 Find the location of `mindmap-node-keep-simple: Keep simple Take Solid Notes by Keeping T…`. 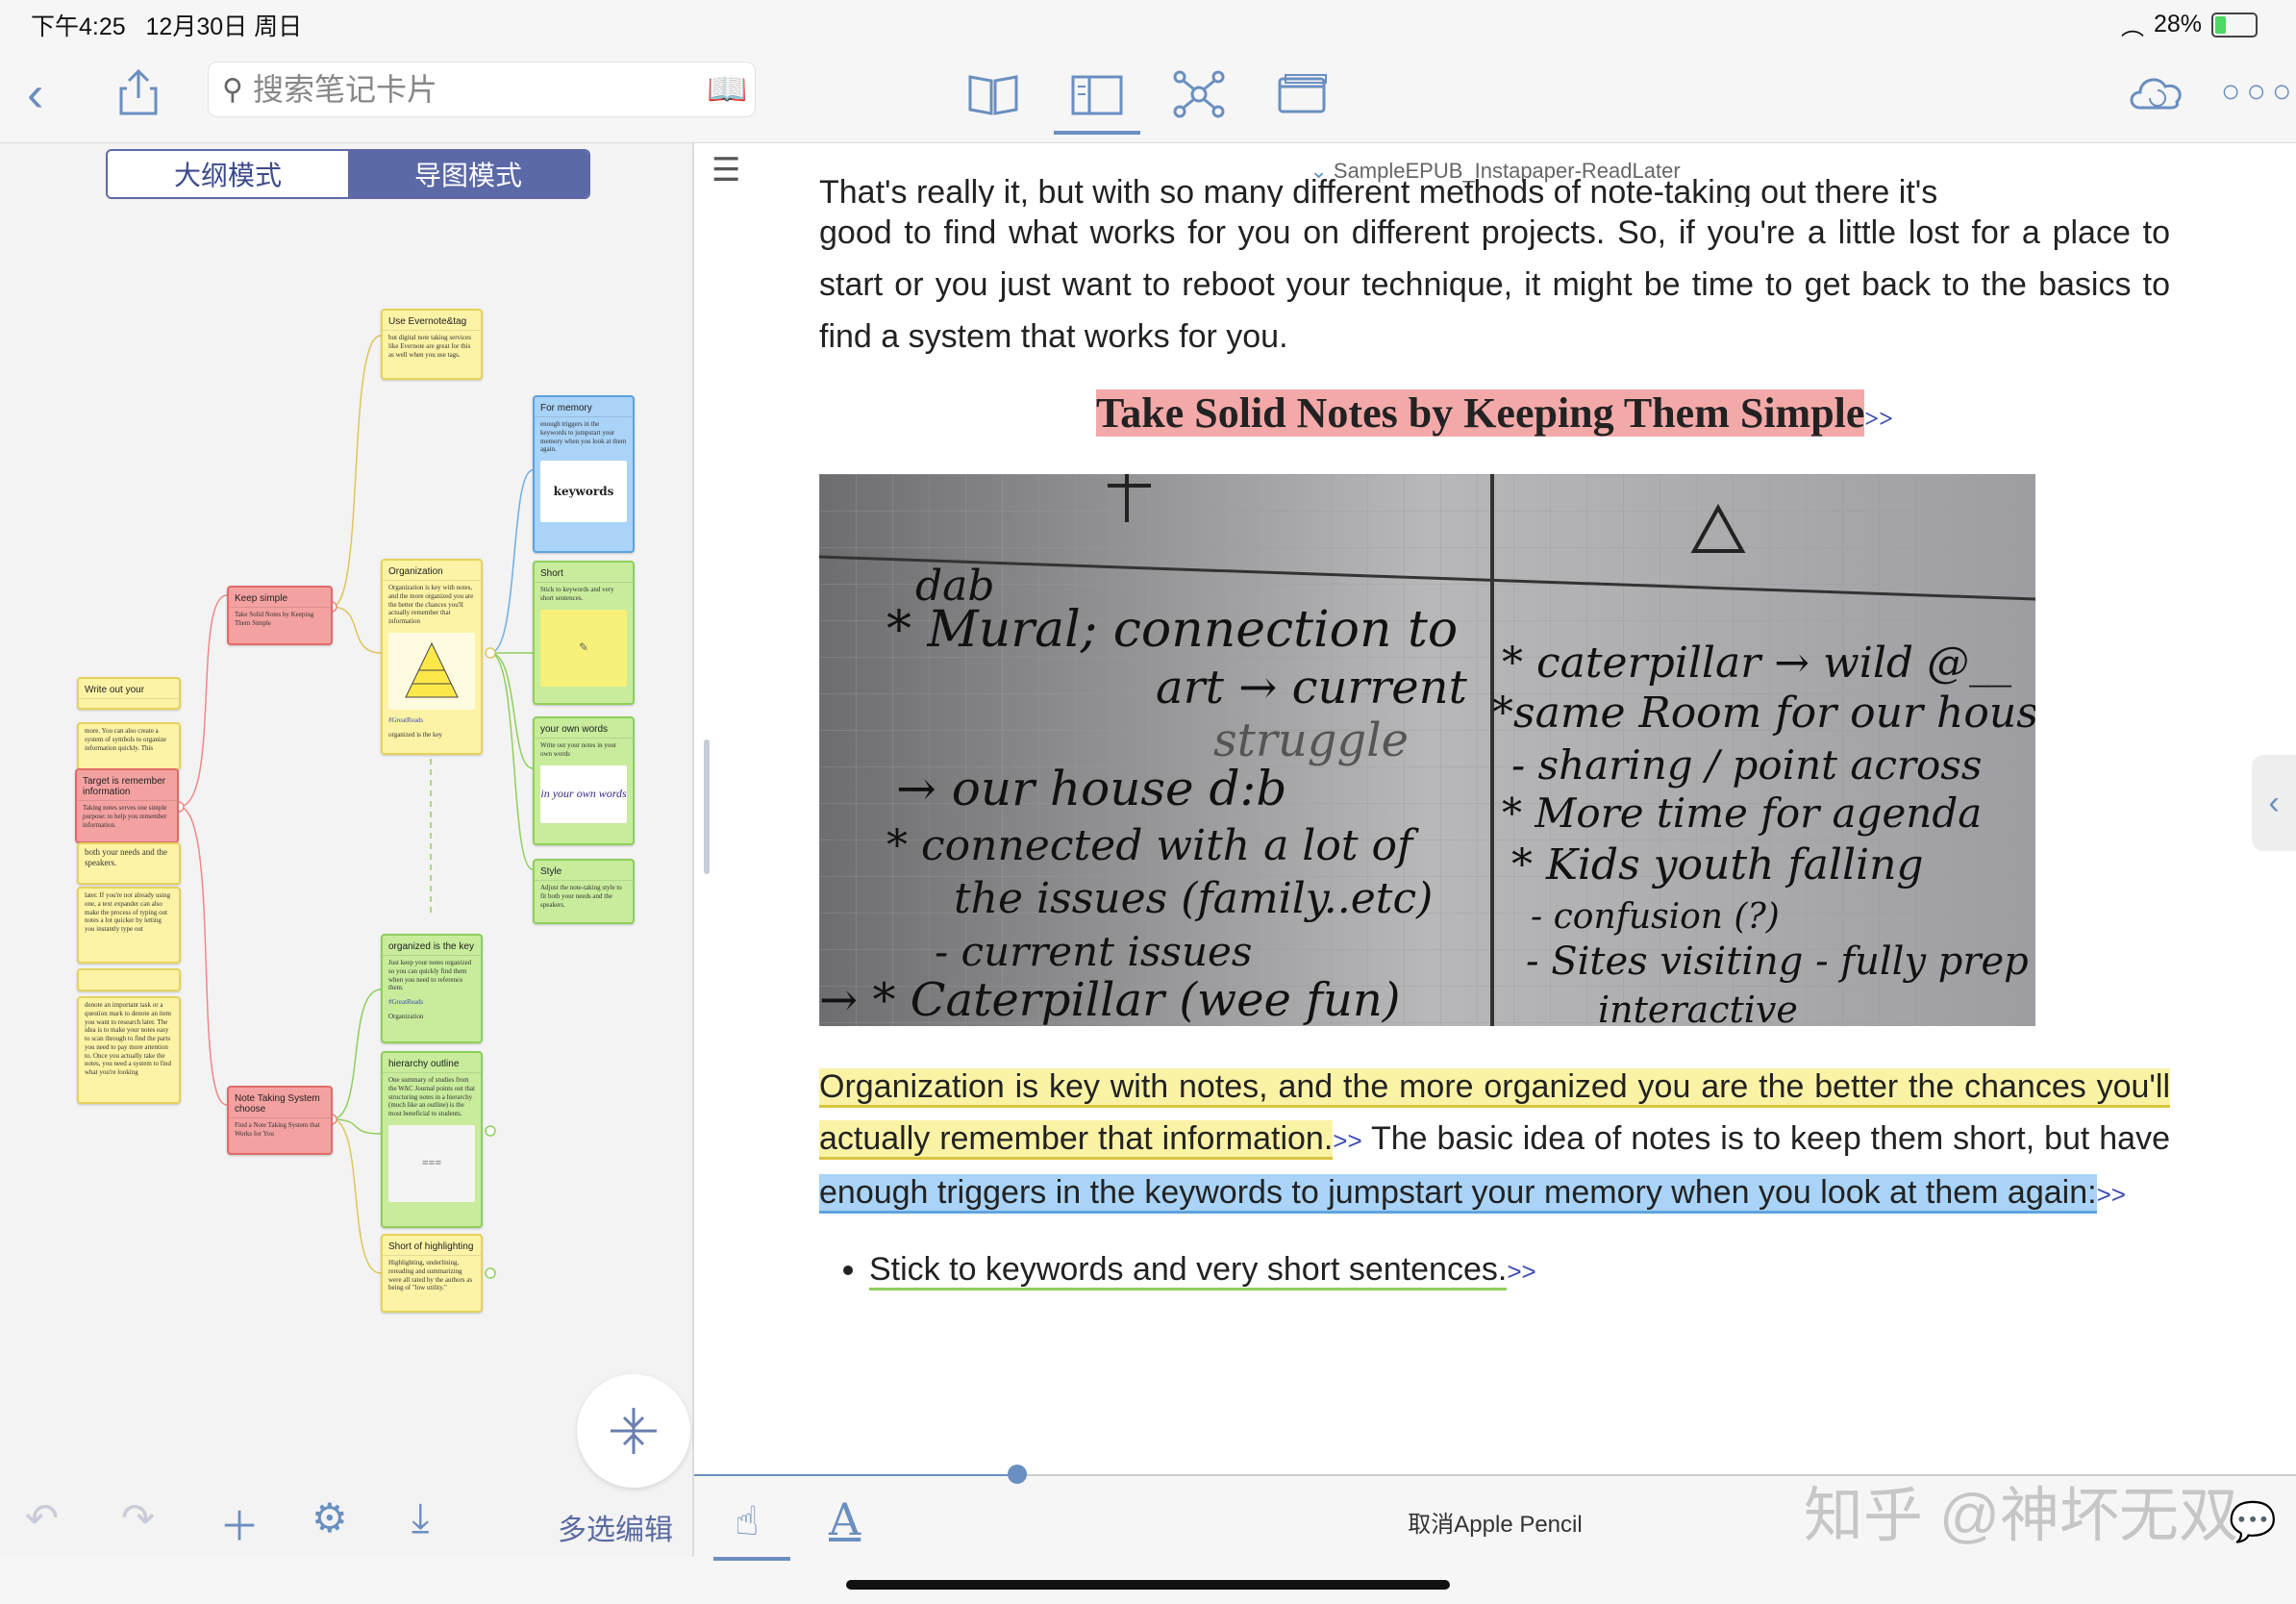

mindmap-node-keep-simple: Keep simple Take Solid Notes by Keeping T… is located at coordinates (280, 615).